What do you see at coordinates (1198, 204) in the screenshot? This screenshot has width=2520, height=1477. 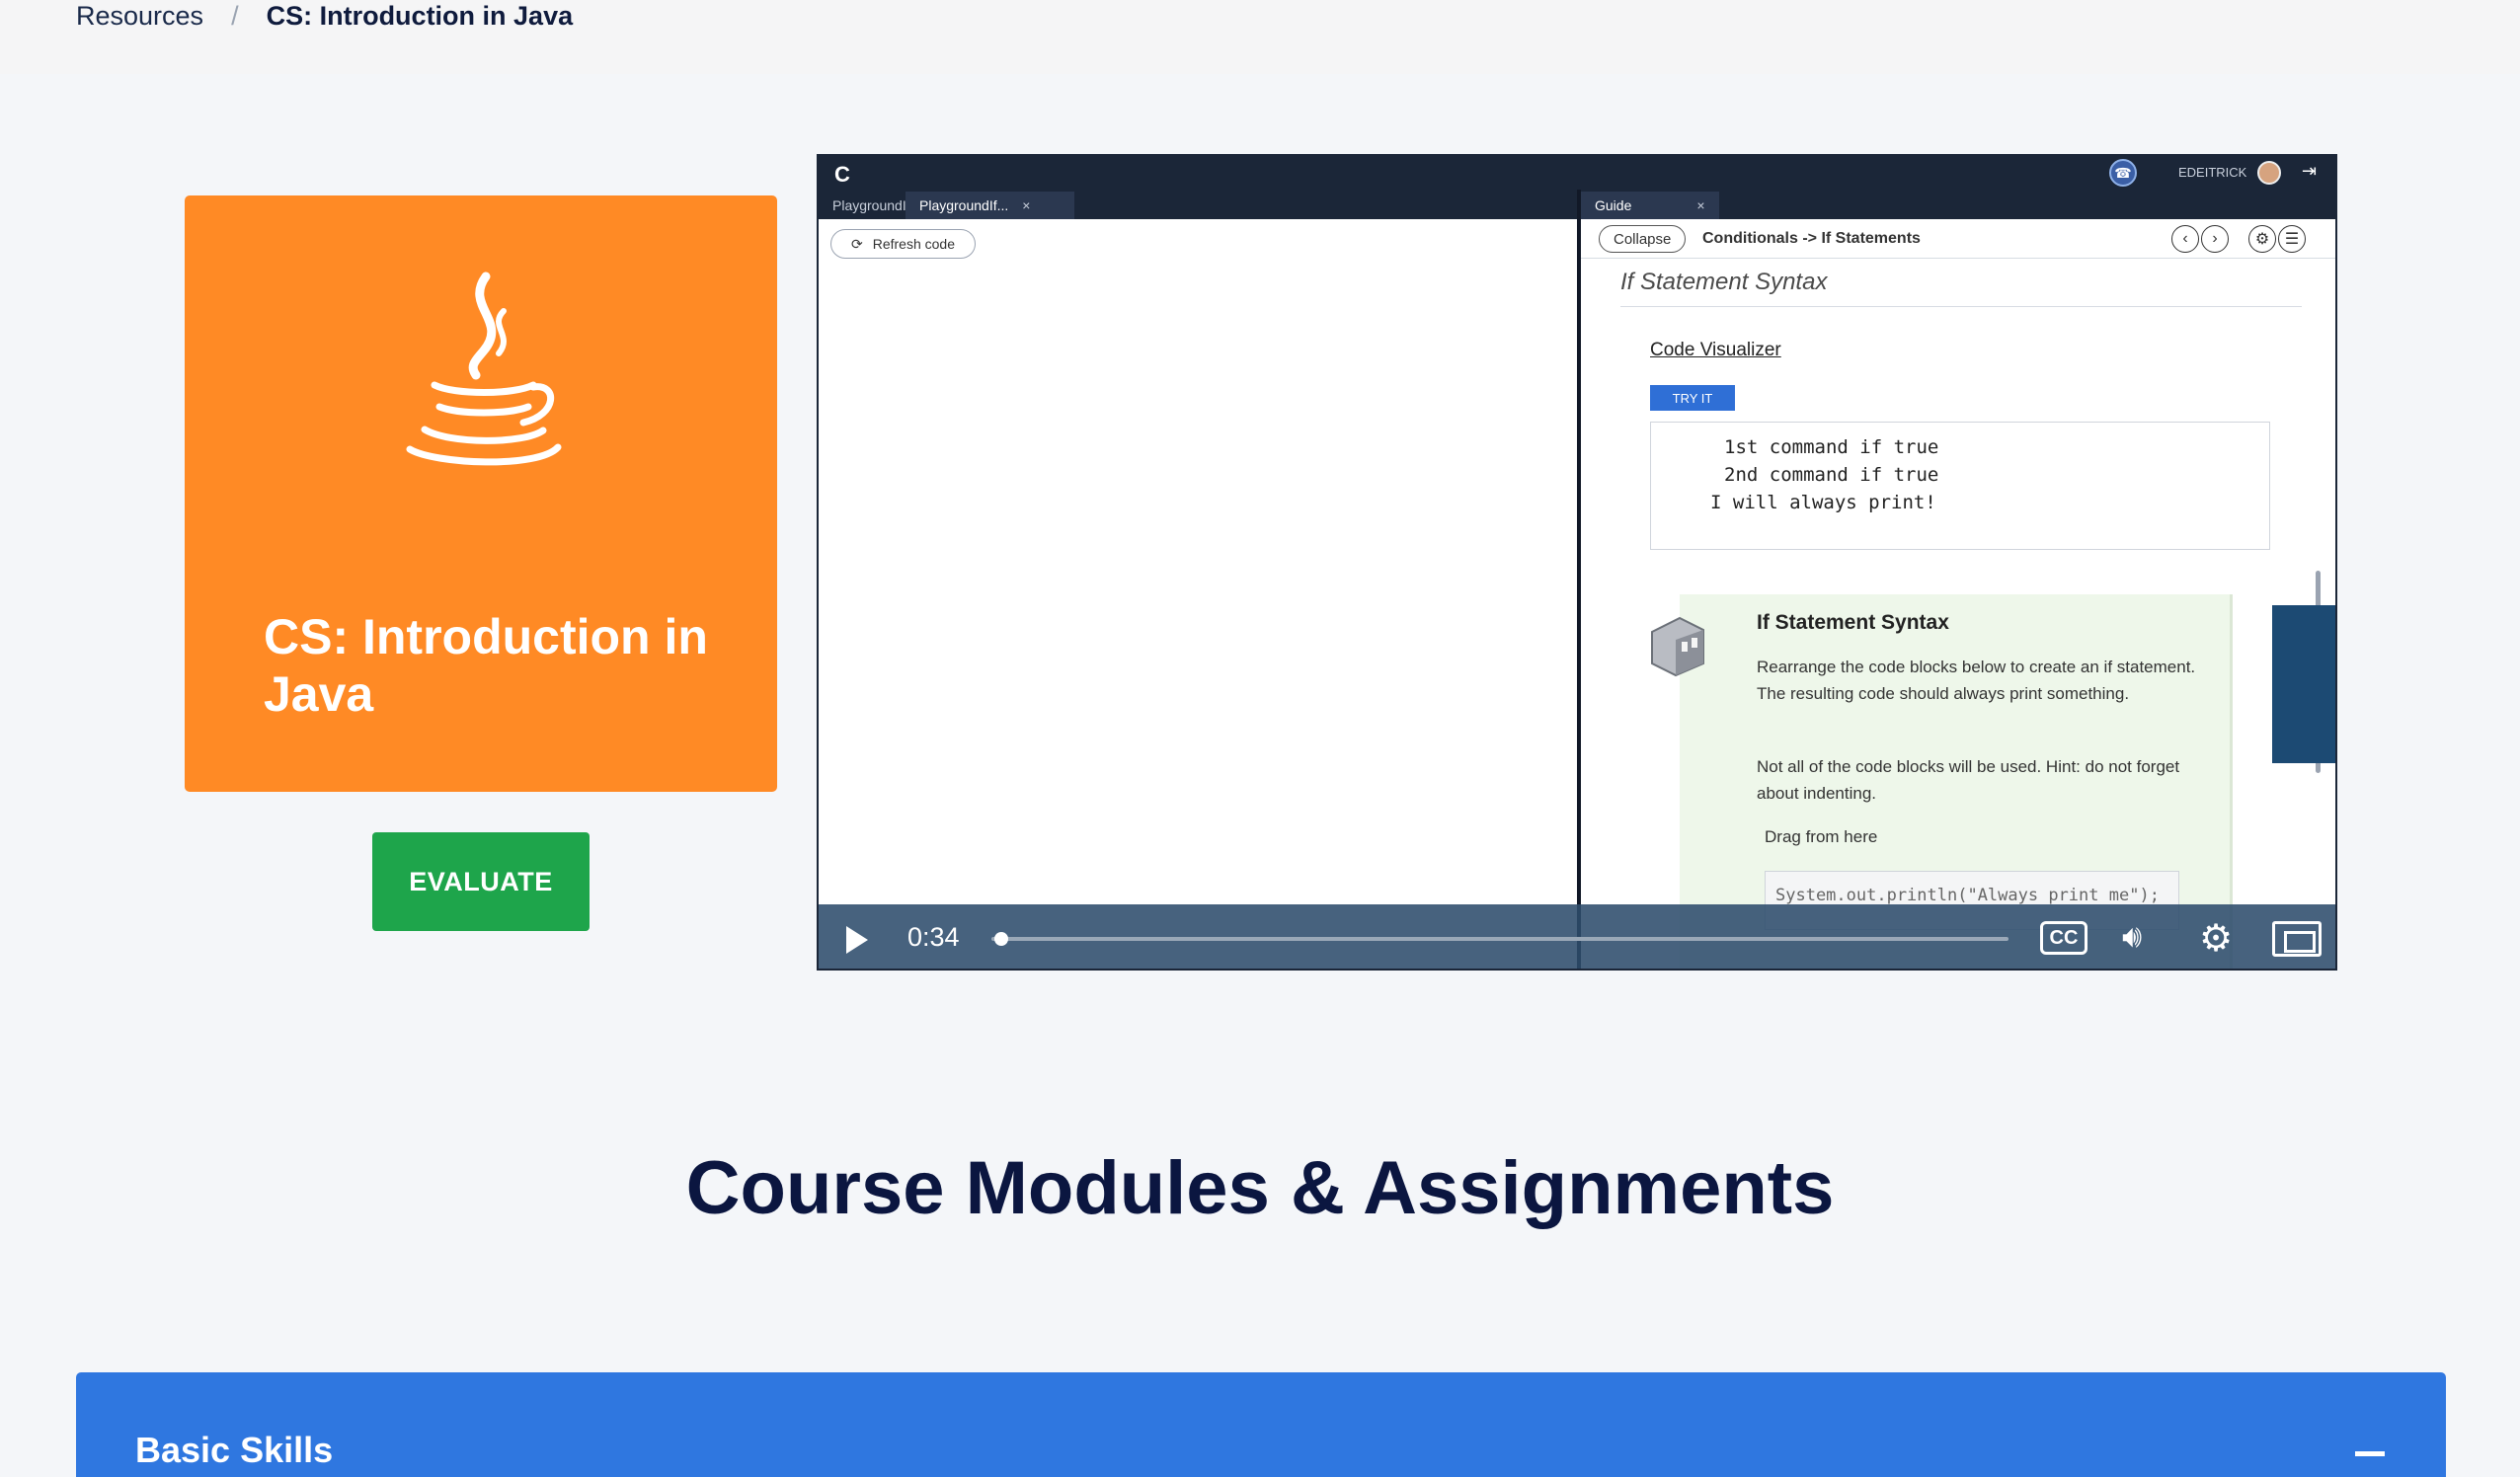 I see `editor-tabs: PlaygroundIfSy... PlaygroundIf... ×` at bounding box center [1198, 204].